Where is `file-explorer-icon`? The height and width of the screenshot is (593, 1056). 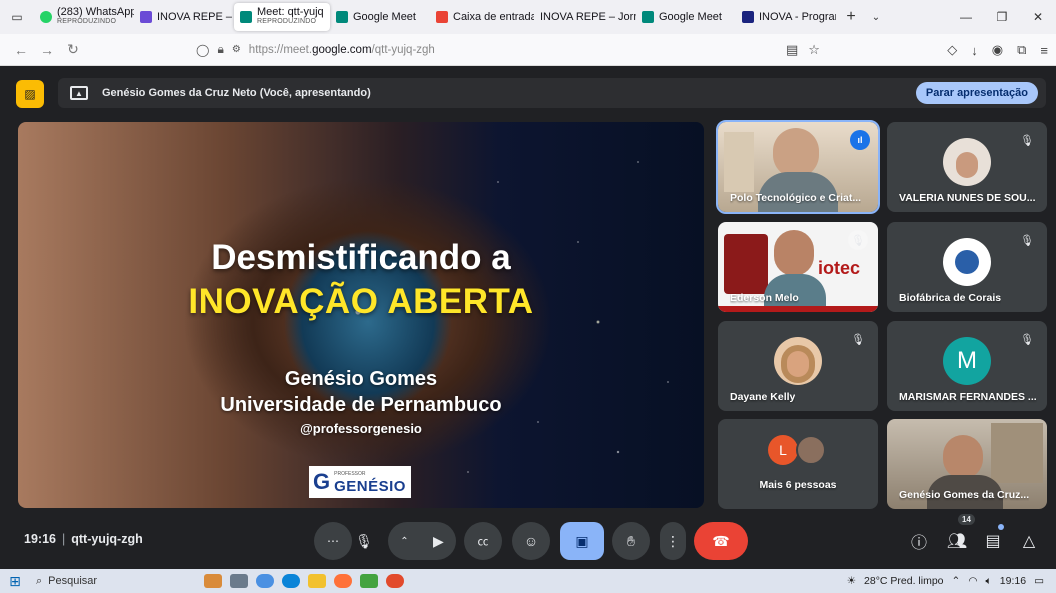 file-explorer-icon is located at coordinates (317, 581).